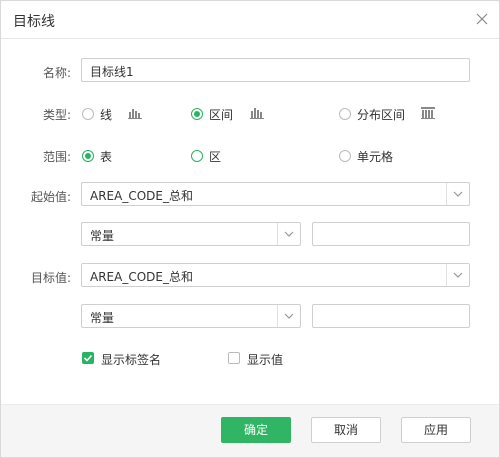 The width and height of the screenshot is (500, 458). I want to click on check-icon, so click(88, 358).